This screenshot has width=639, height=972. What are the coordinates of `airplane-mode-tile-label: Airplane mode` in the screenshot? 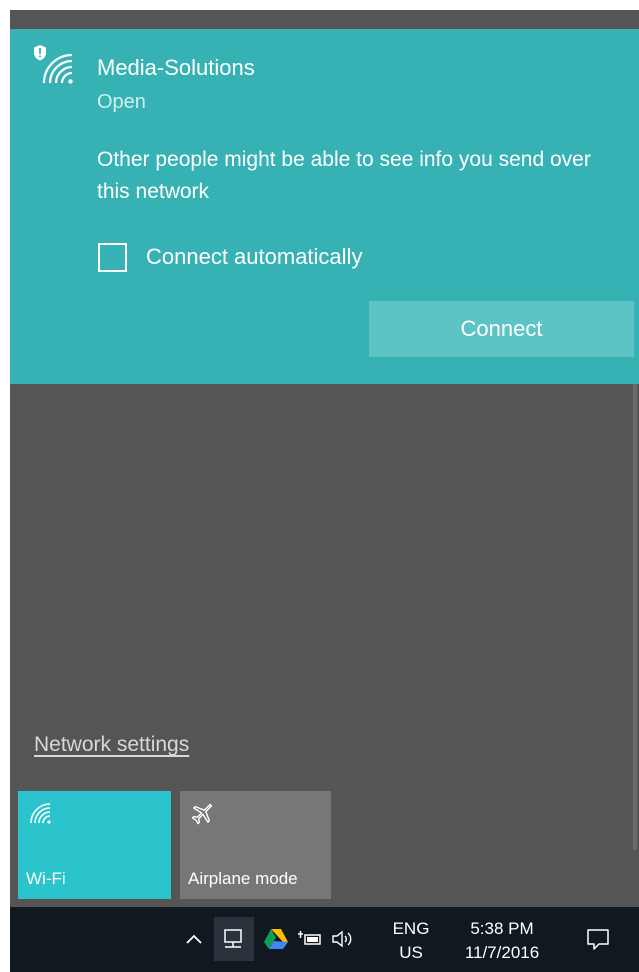 It's located at (243, 878).